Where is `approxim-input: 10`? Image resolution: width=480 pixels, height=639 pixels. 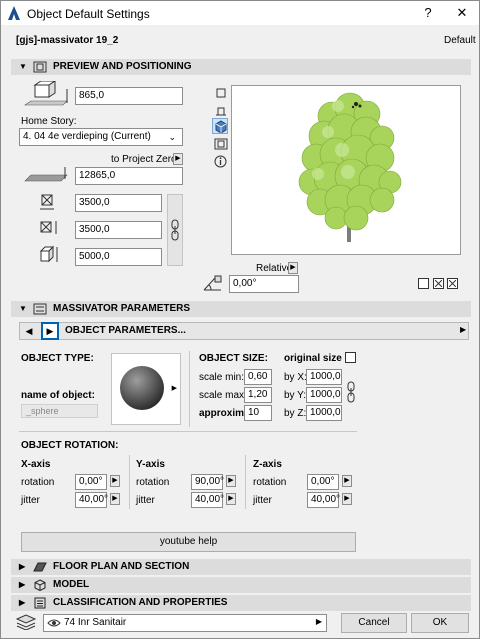
approxim-input: 10 is located at coordinates (258, 413).